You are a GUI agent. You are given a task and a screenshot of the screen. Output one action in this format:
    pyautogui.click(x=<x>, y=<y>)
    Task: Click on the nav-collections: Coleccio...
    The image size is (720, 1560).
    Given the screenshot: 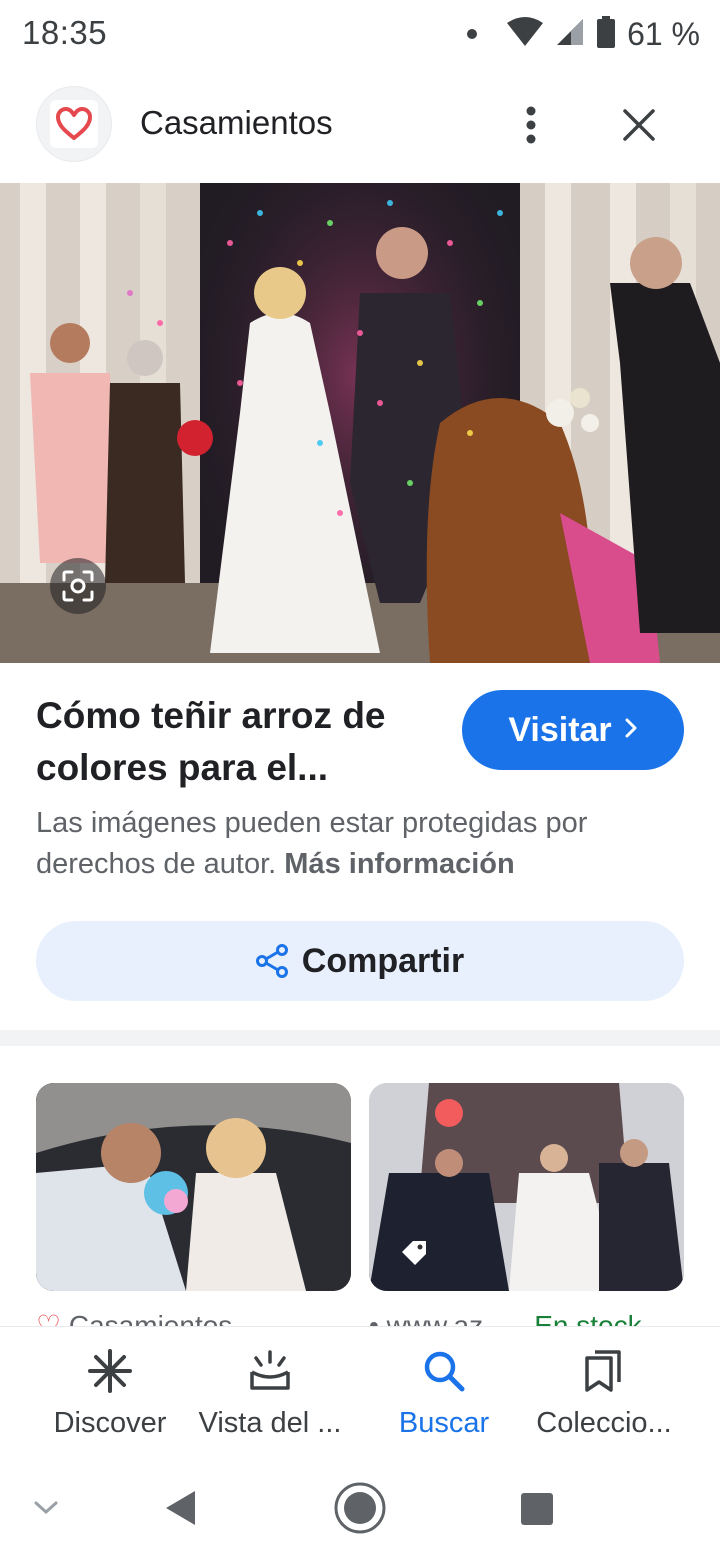 What is the action you would take?
    pyautogui.click(x=604, y=1397)
    